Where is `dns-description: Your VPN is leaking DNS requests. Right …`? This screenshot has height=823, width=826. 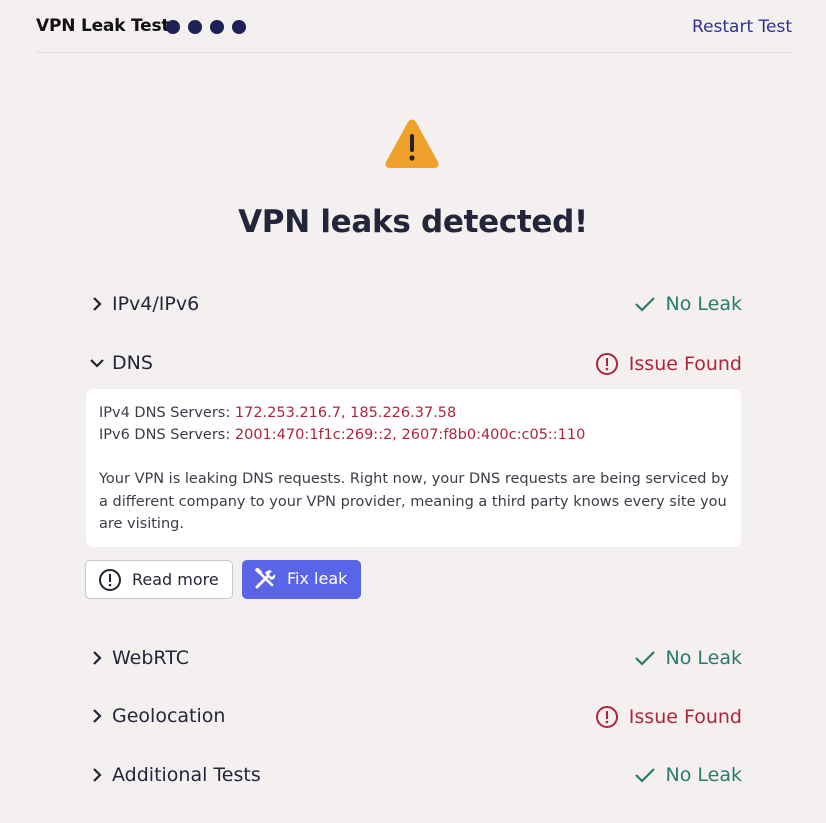 dns-description: Your VPN is leaking DNS requests. Right … is located at coordinates (414, 501).